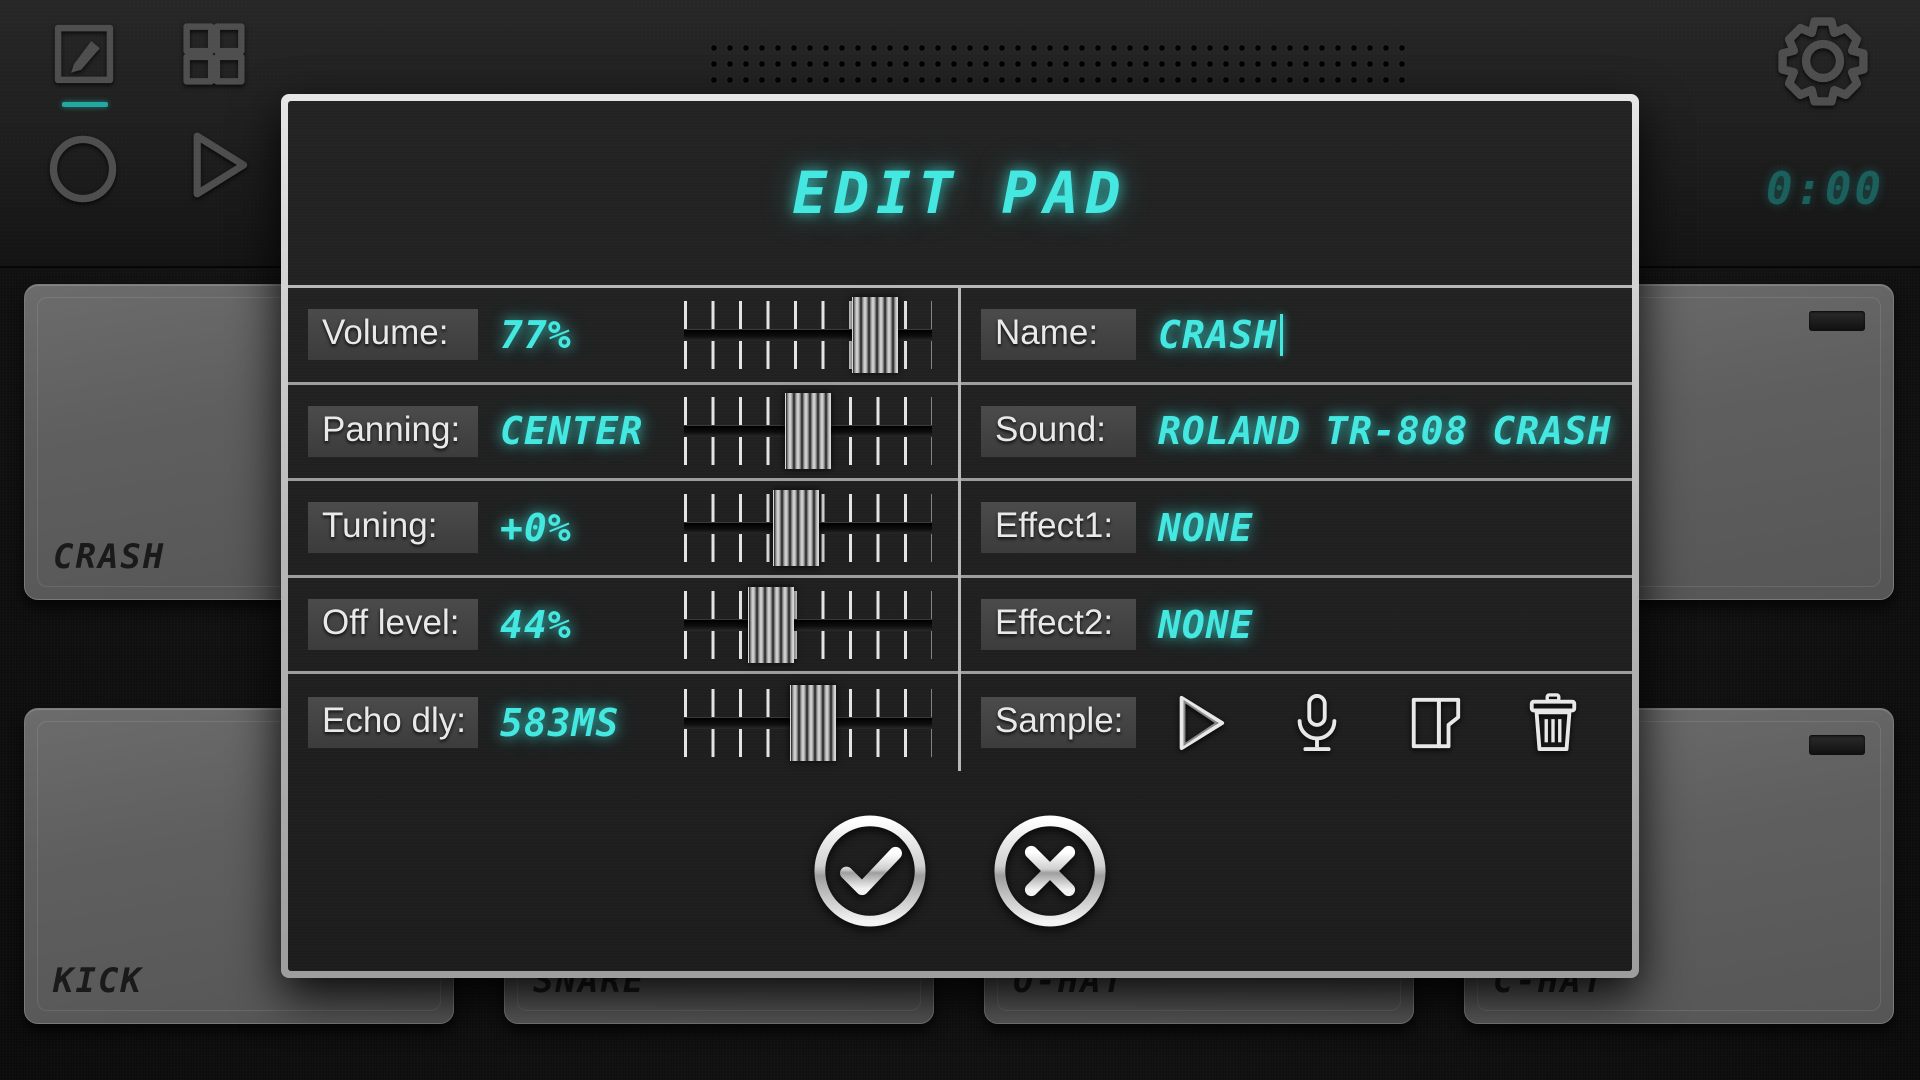 This screenshot has height=1080, width=1920. I want to click on dialog-title: EDIT PAD, so click(960, 193).